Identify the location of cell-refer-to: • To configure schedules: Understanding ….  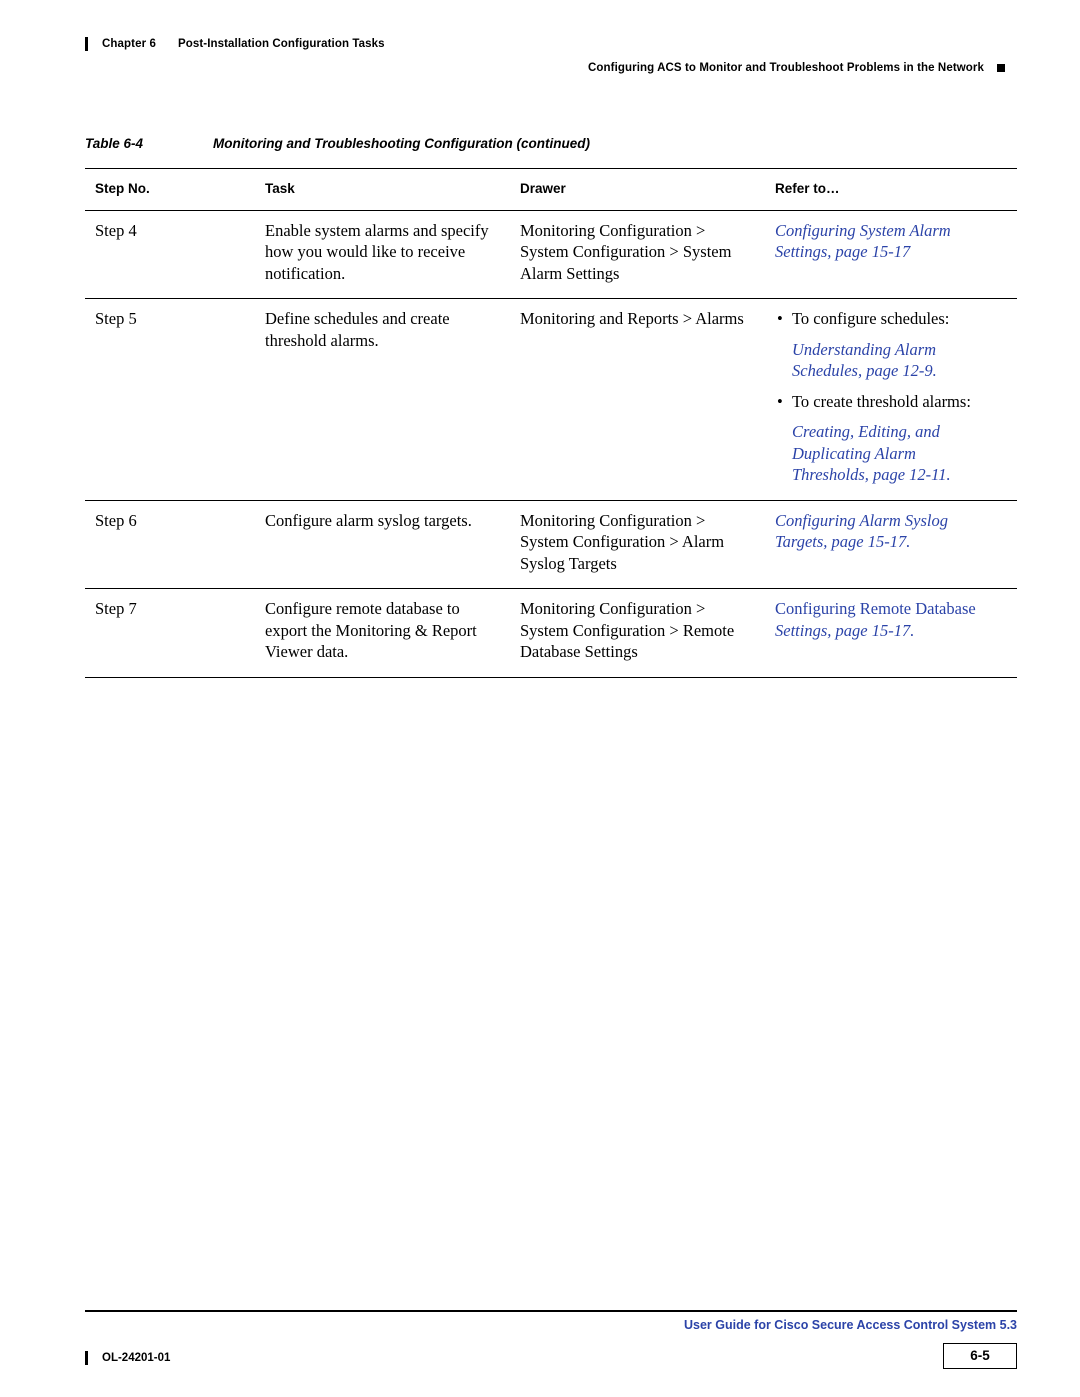
(891, 399).